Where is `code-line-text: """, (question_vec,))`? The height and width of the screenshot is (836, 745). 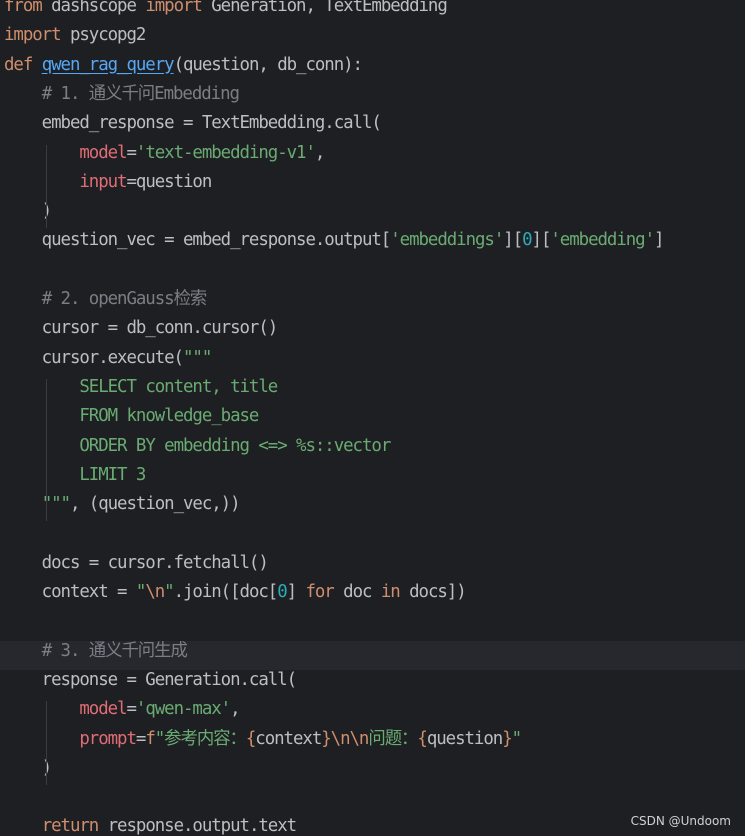
code-line-text: """, (question_vec,)) is located at coordinates (122, 508).